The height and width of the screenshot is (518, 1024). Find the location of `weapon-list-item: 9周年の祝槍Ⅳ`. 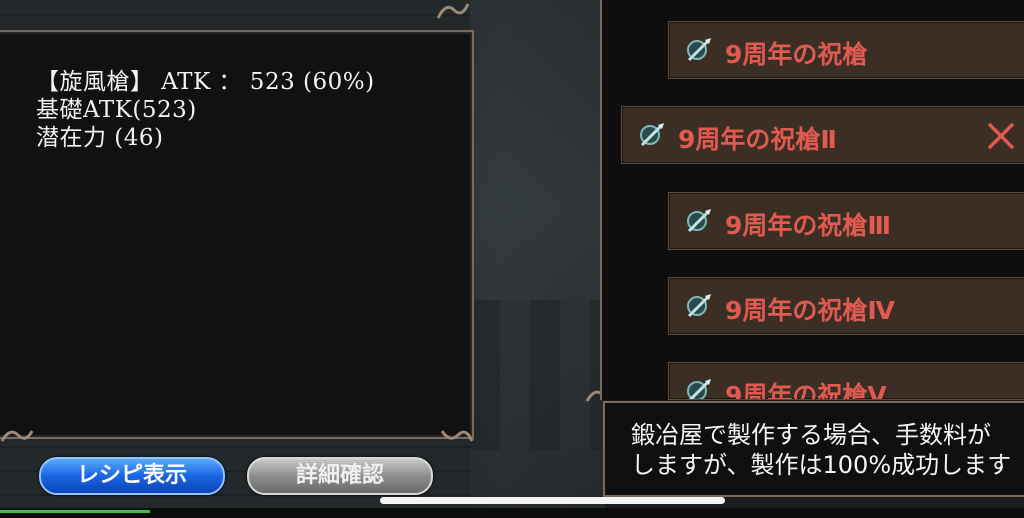

weapon-list-item: 9周年の祝槍Ⅳ is located at coordinates (846, 306).